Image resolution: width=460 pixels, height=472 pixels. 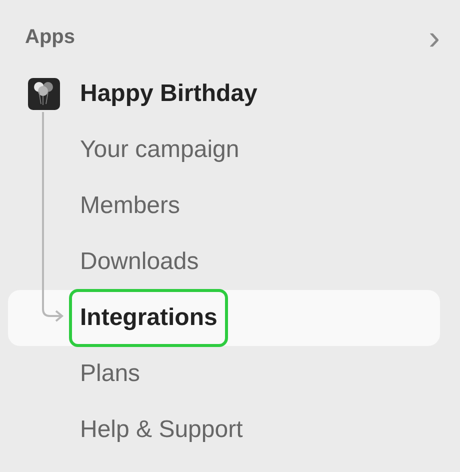 What do you see at coordinates (224, 430) in the screenshot?
I see `nav-item: Help & Support` at bounding box center [224, 430].